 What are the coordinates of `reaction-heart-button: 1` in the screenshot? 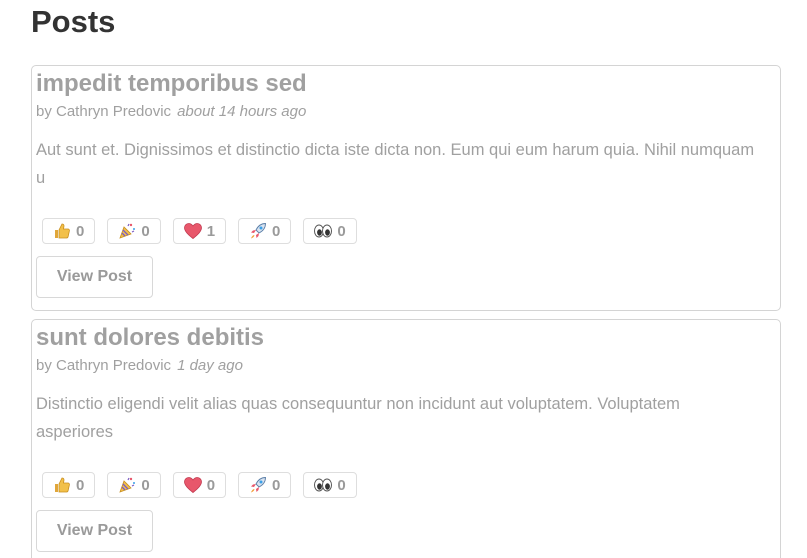 It's located at (199, 231).